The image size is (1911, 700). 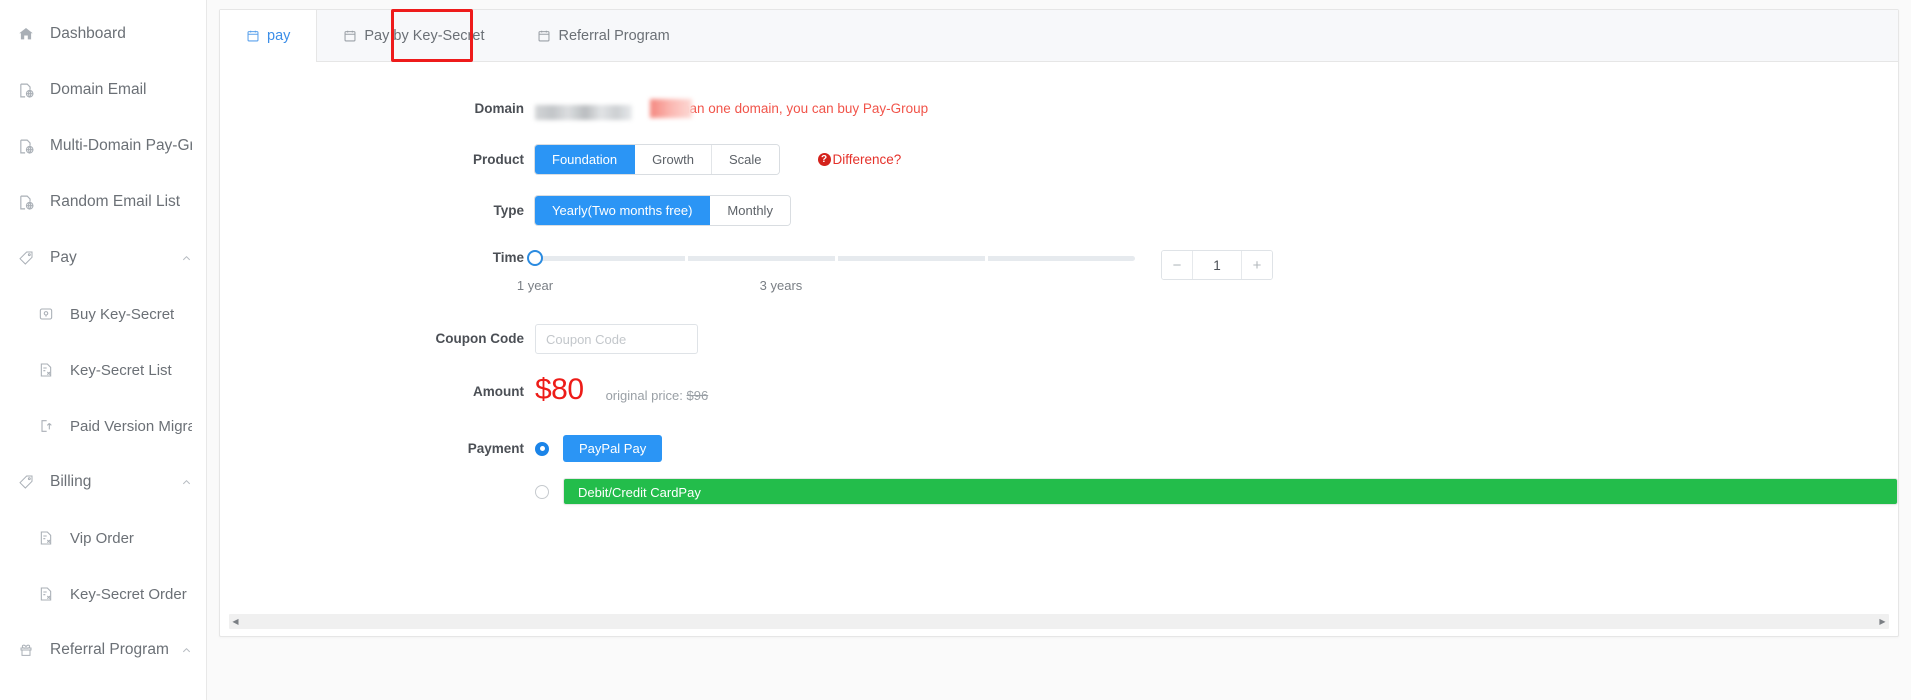 I want to click on payment-radio-card, so click(x=542, y=491).